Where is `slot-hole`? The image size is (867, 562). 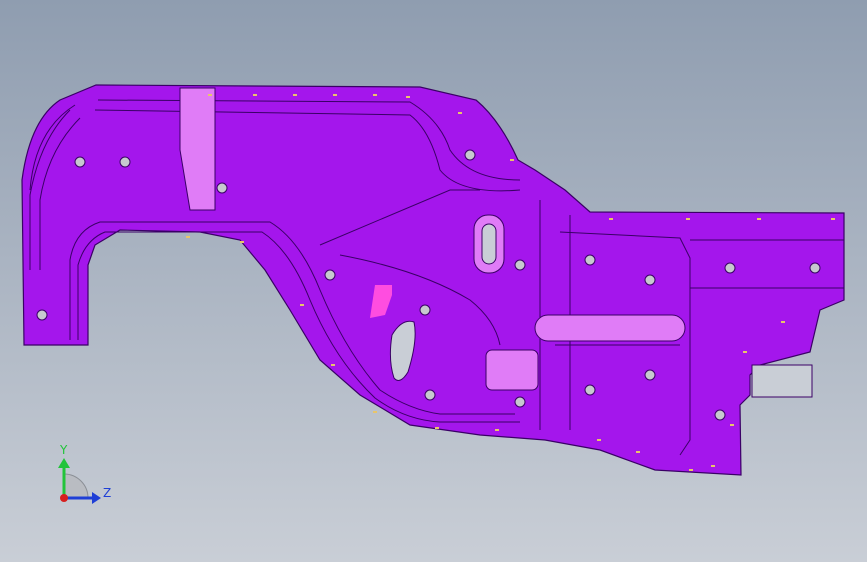 slot-hole is located at coordinates (489, 244).